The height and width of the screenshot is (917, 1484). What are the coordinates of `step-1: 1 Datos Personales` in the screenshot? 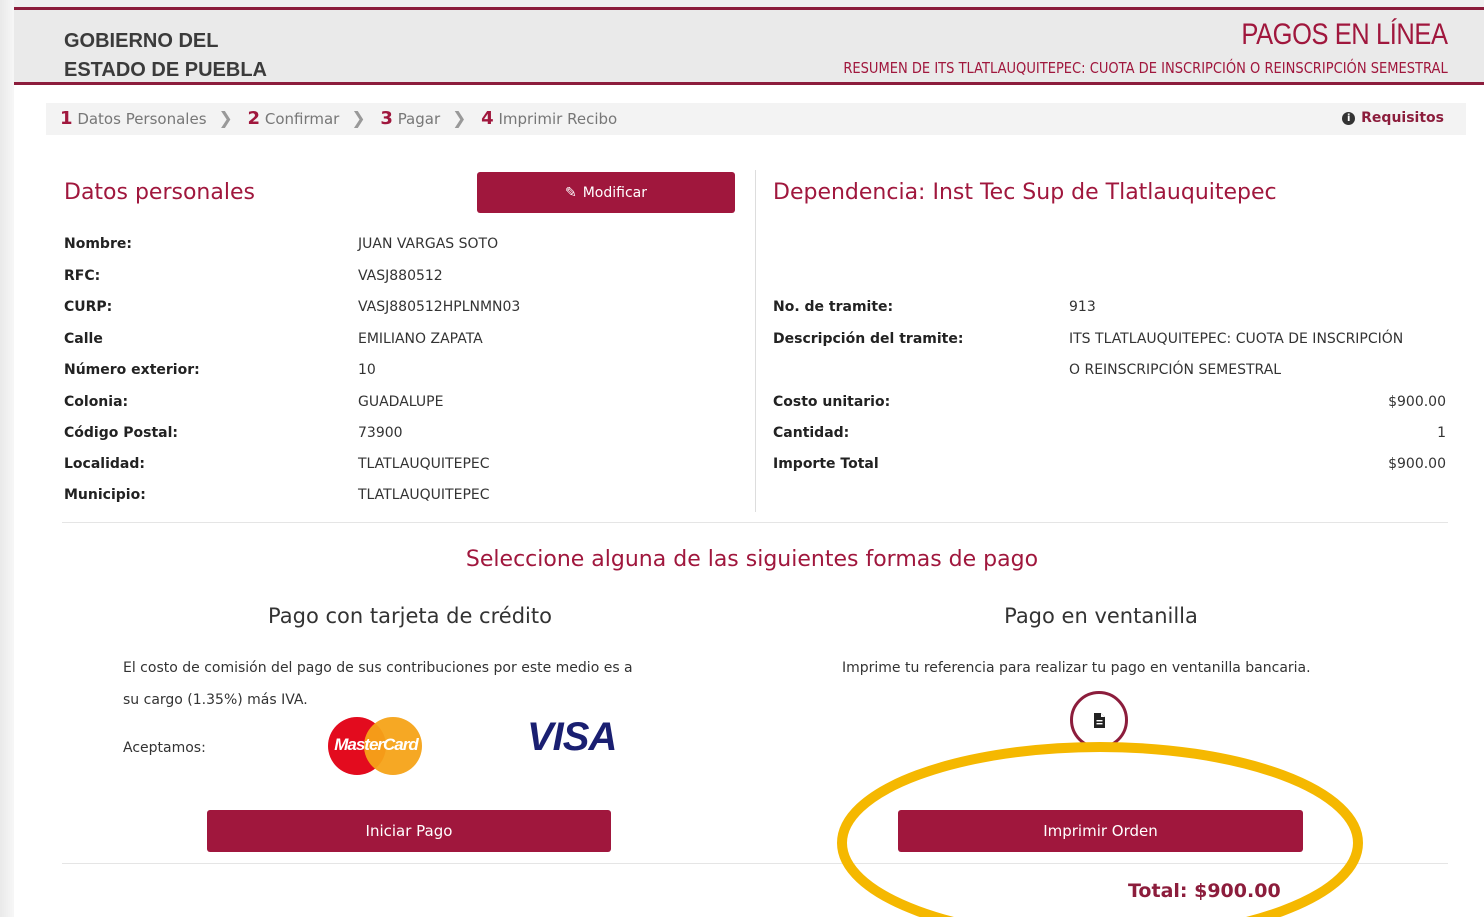 It's located at (133, 118).